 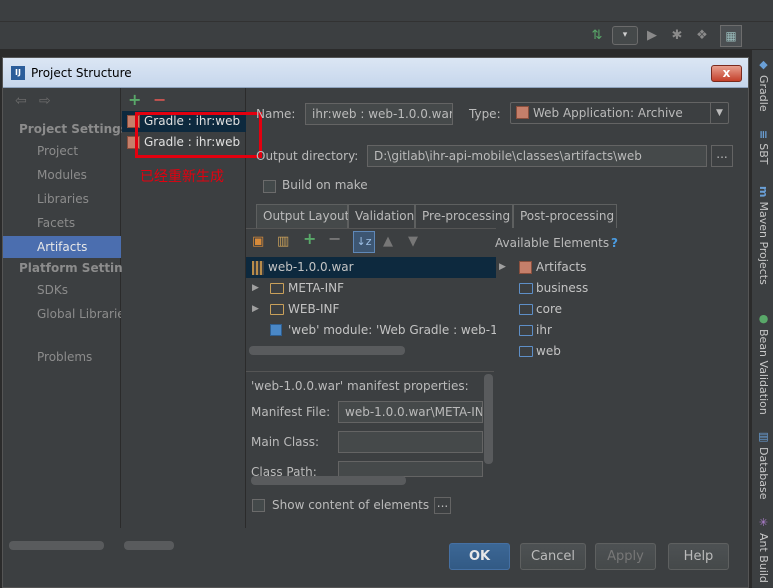 What do you see at coordinates (652, 36) in the screenshot?
I see `run-icon: ▶` at bounding box center [652, 36].